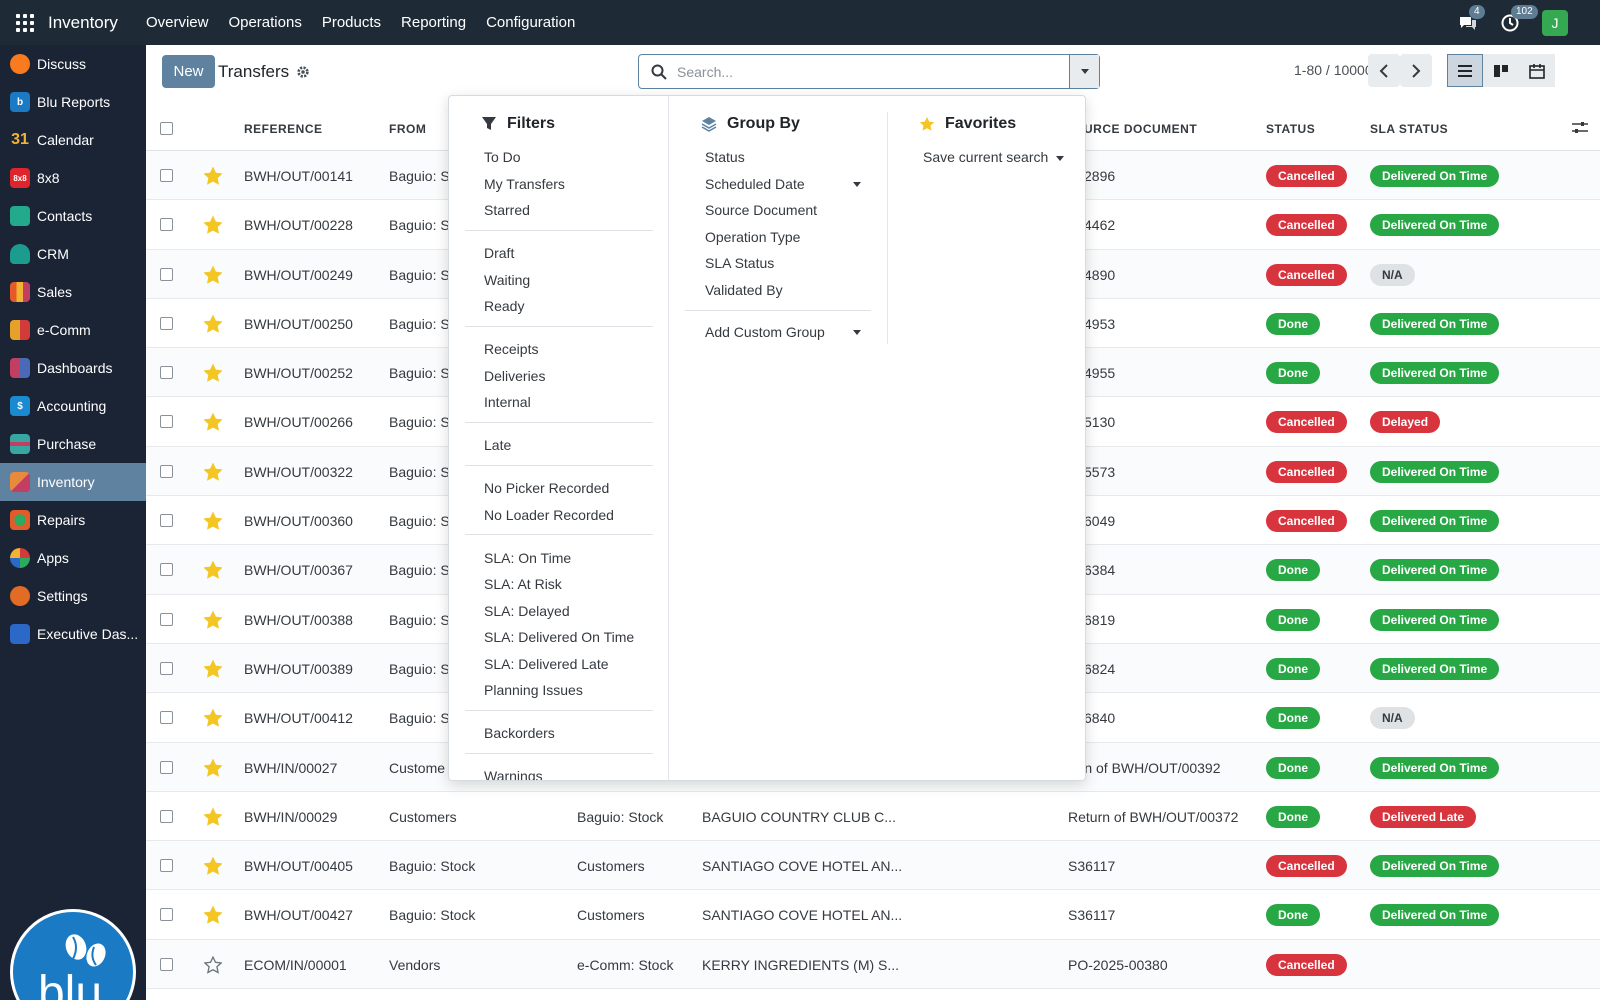 This screenshot has width=1600, height=1000. What do you see at coordinates (73, 292) in the screenshot?
I see `sidebar-item-sales: Sales` at bounding box center [73, 292].